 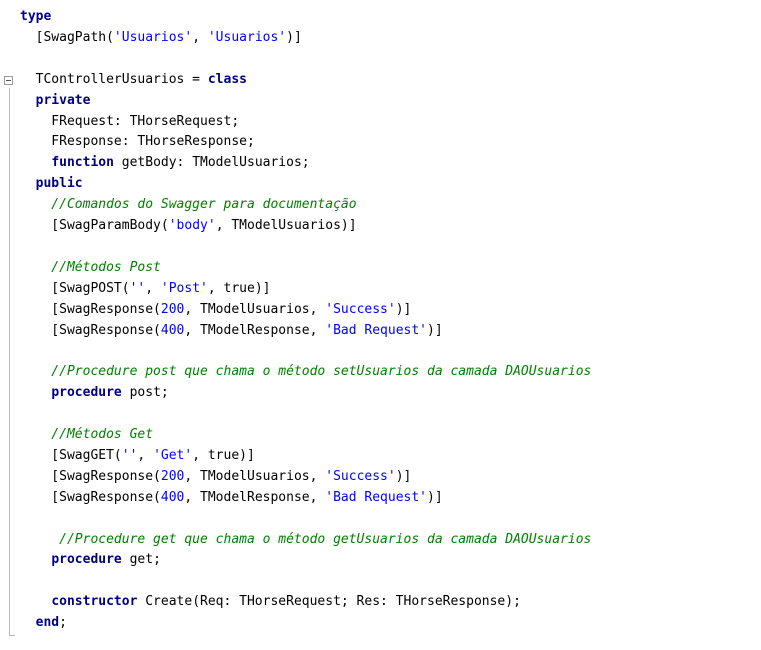 I want to click on code-token: [SwagGET(, so click(x=71, y=455).